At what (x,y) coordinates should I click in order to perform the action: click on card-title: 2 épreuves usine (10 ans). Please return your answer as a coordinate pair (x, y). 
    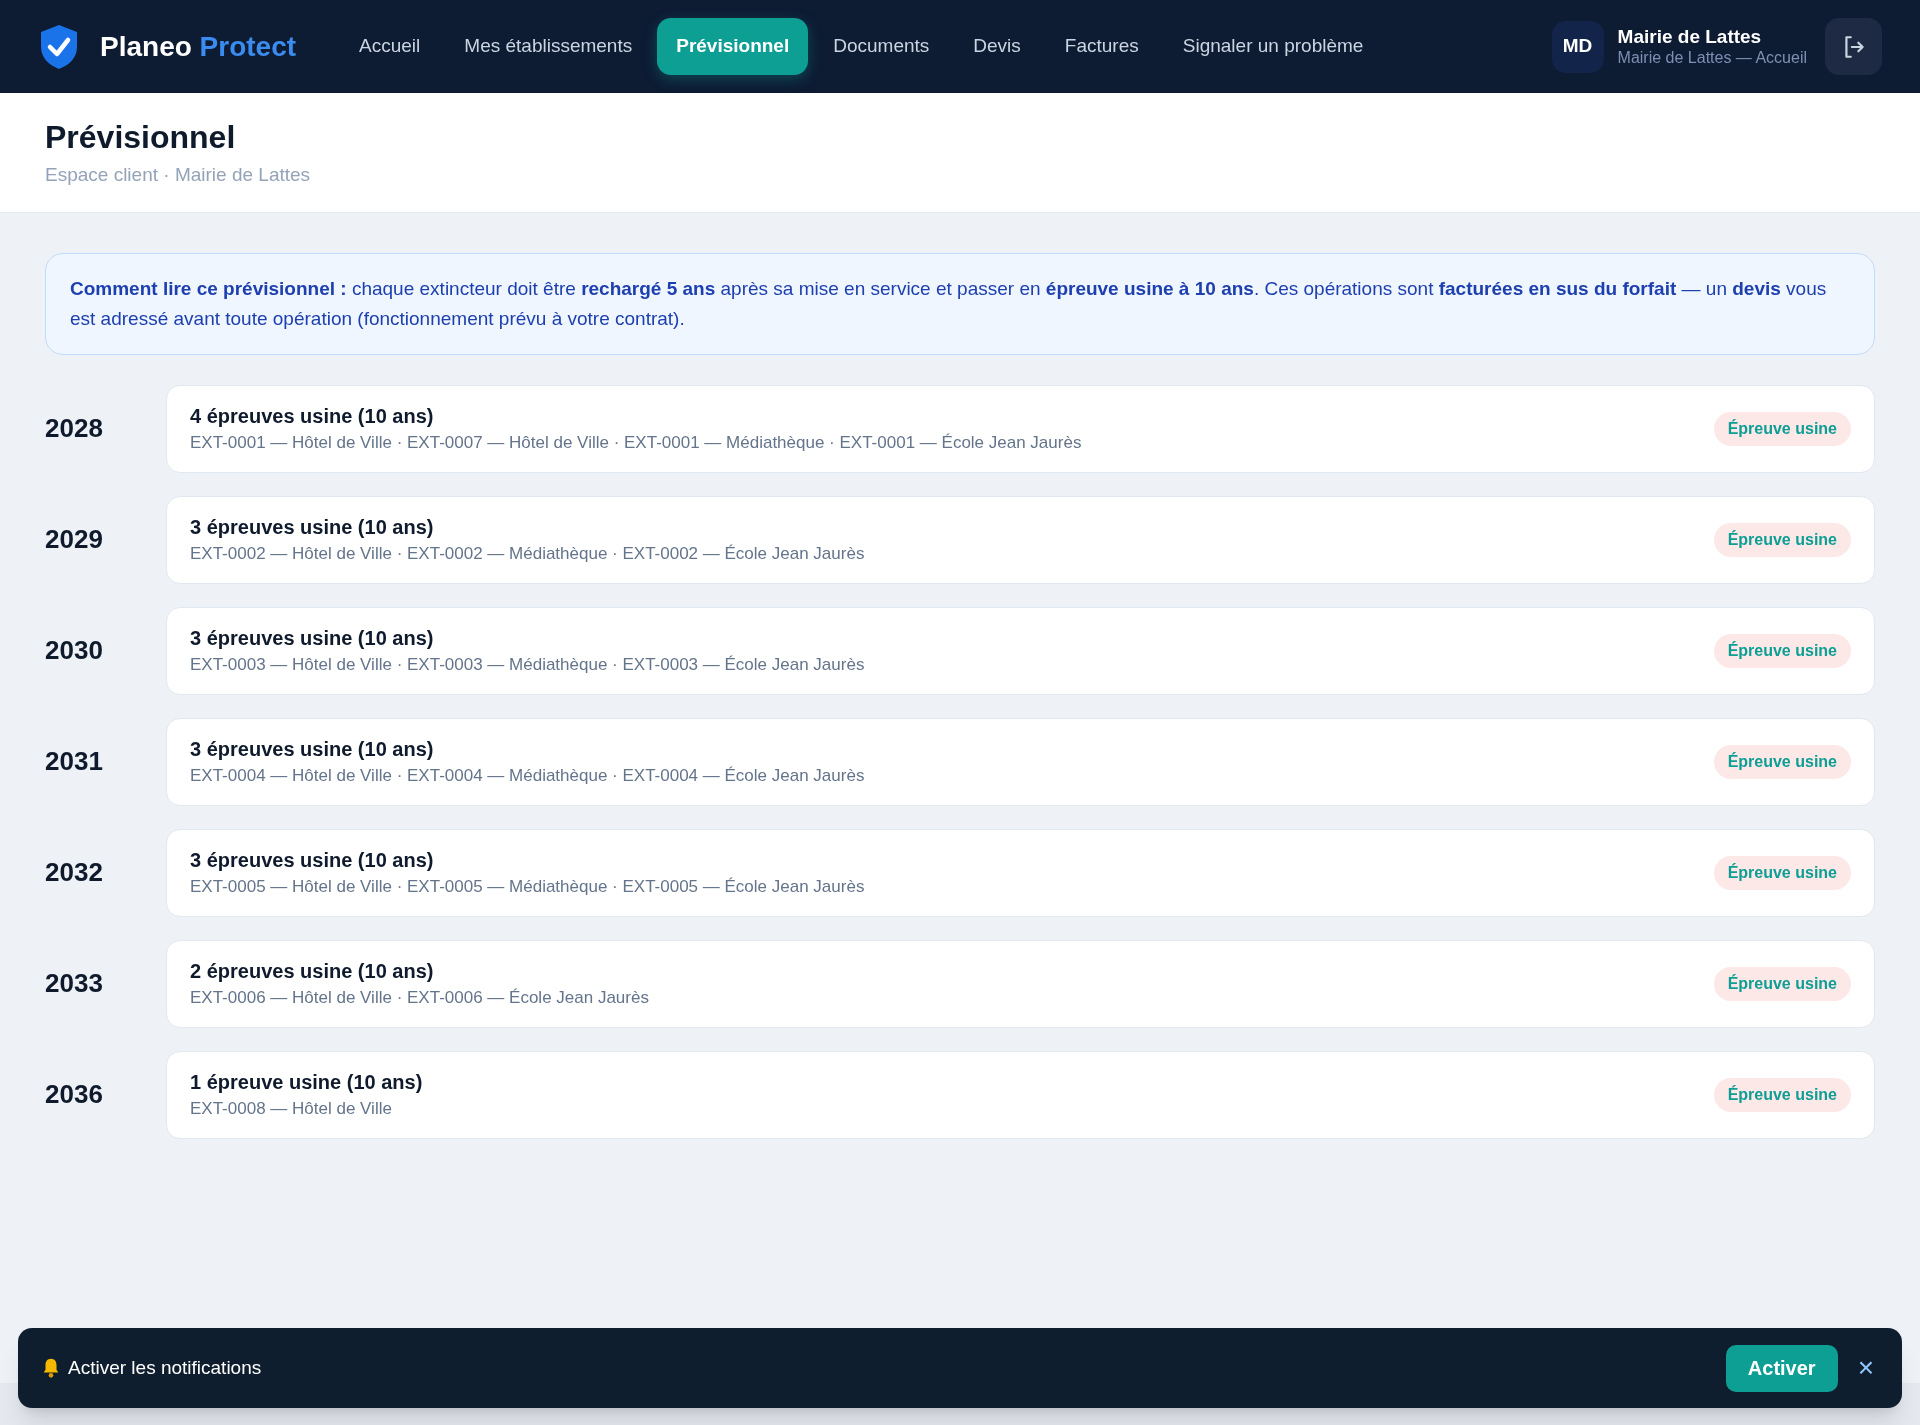
    Looking at the image, I should click on (312, 971).